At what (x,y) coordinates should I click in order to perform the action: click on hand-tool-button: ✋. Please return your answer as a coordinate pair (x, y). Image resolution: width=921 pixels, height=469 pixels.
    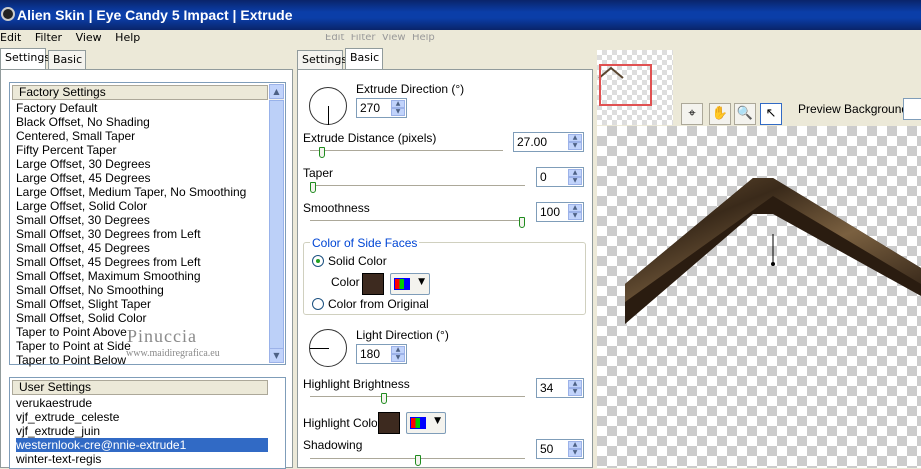
    Looking at the image, I should click on (720, 114).